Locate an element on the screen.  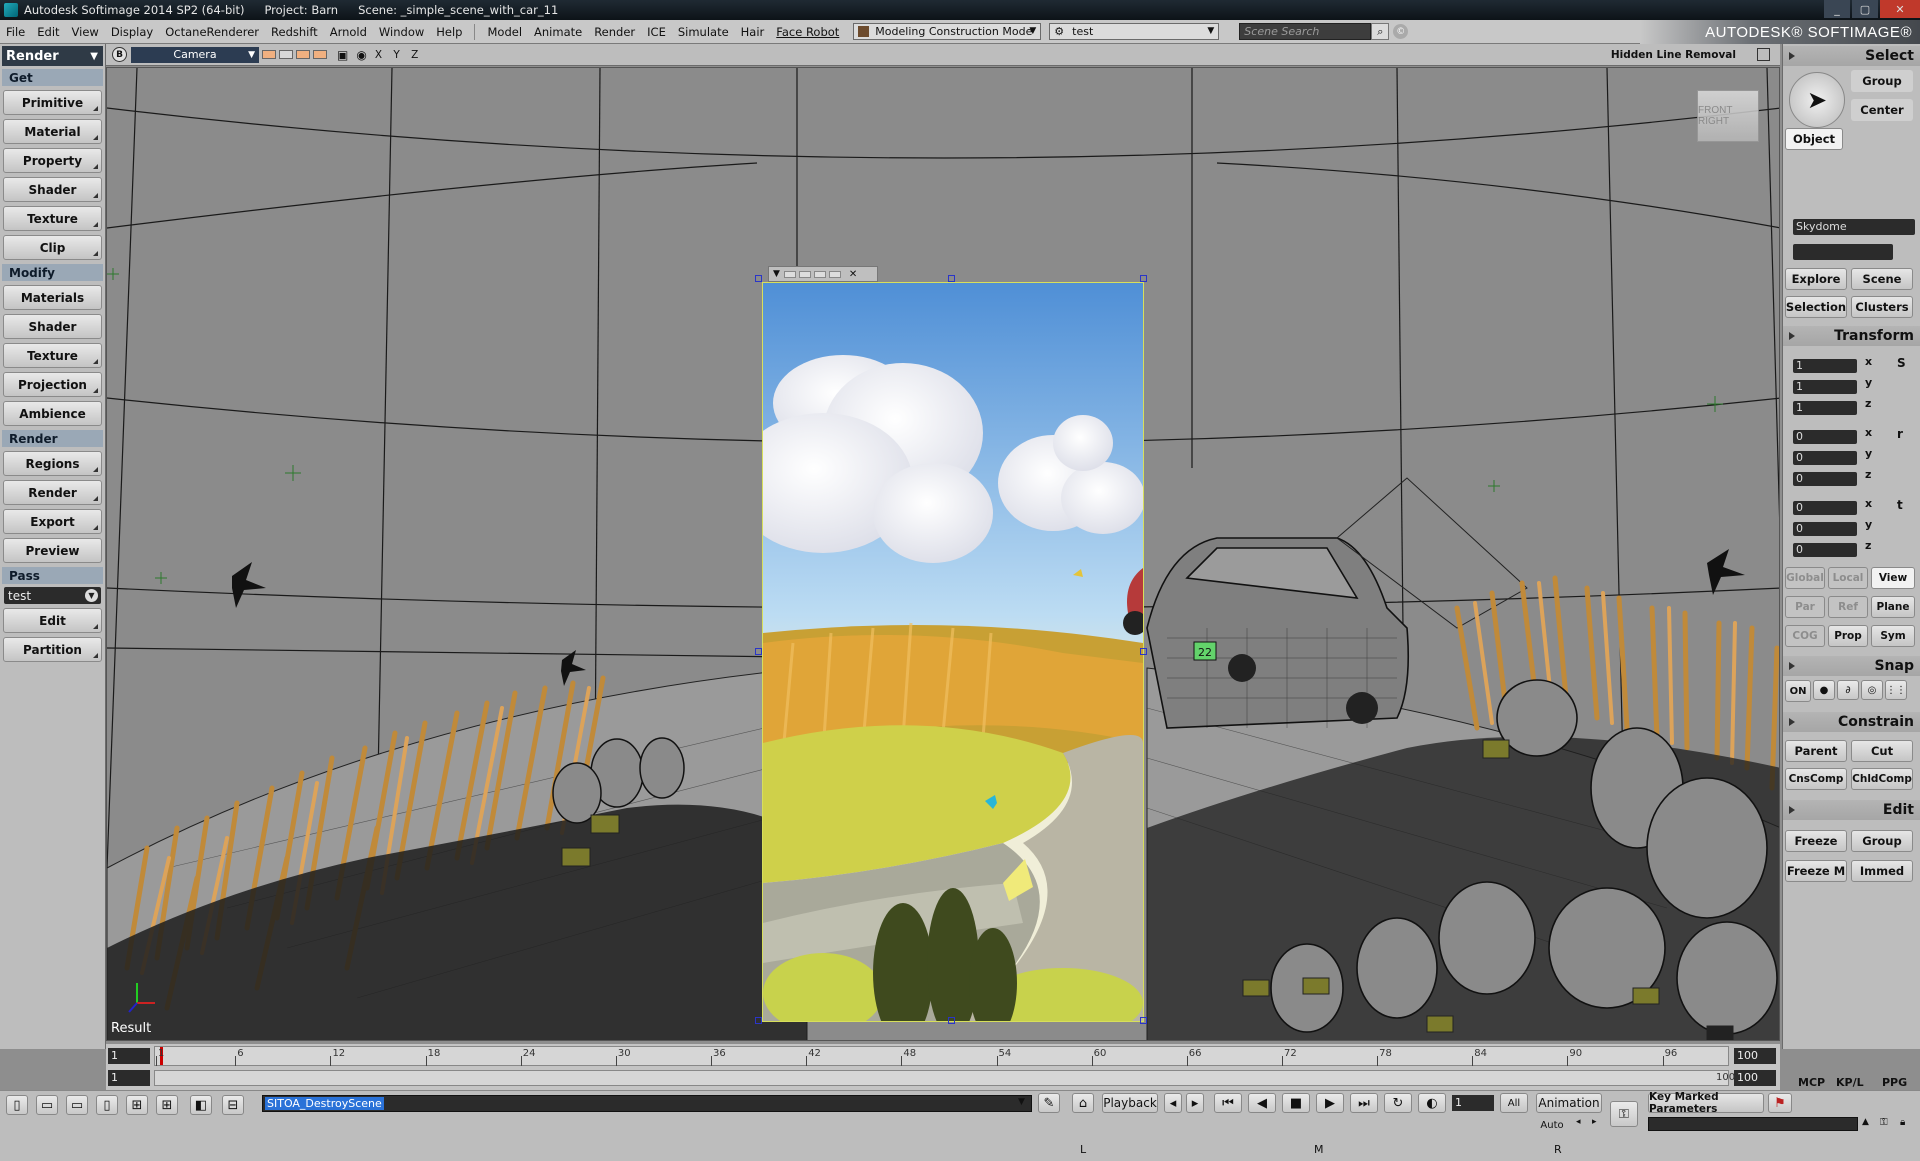
get-clip-button: Clip is located at coordinates (52, 247).